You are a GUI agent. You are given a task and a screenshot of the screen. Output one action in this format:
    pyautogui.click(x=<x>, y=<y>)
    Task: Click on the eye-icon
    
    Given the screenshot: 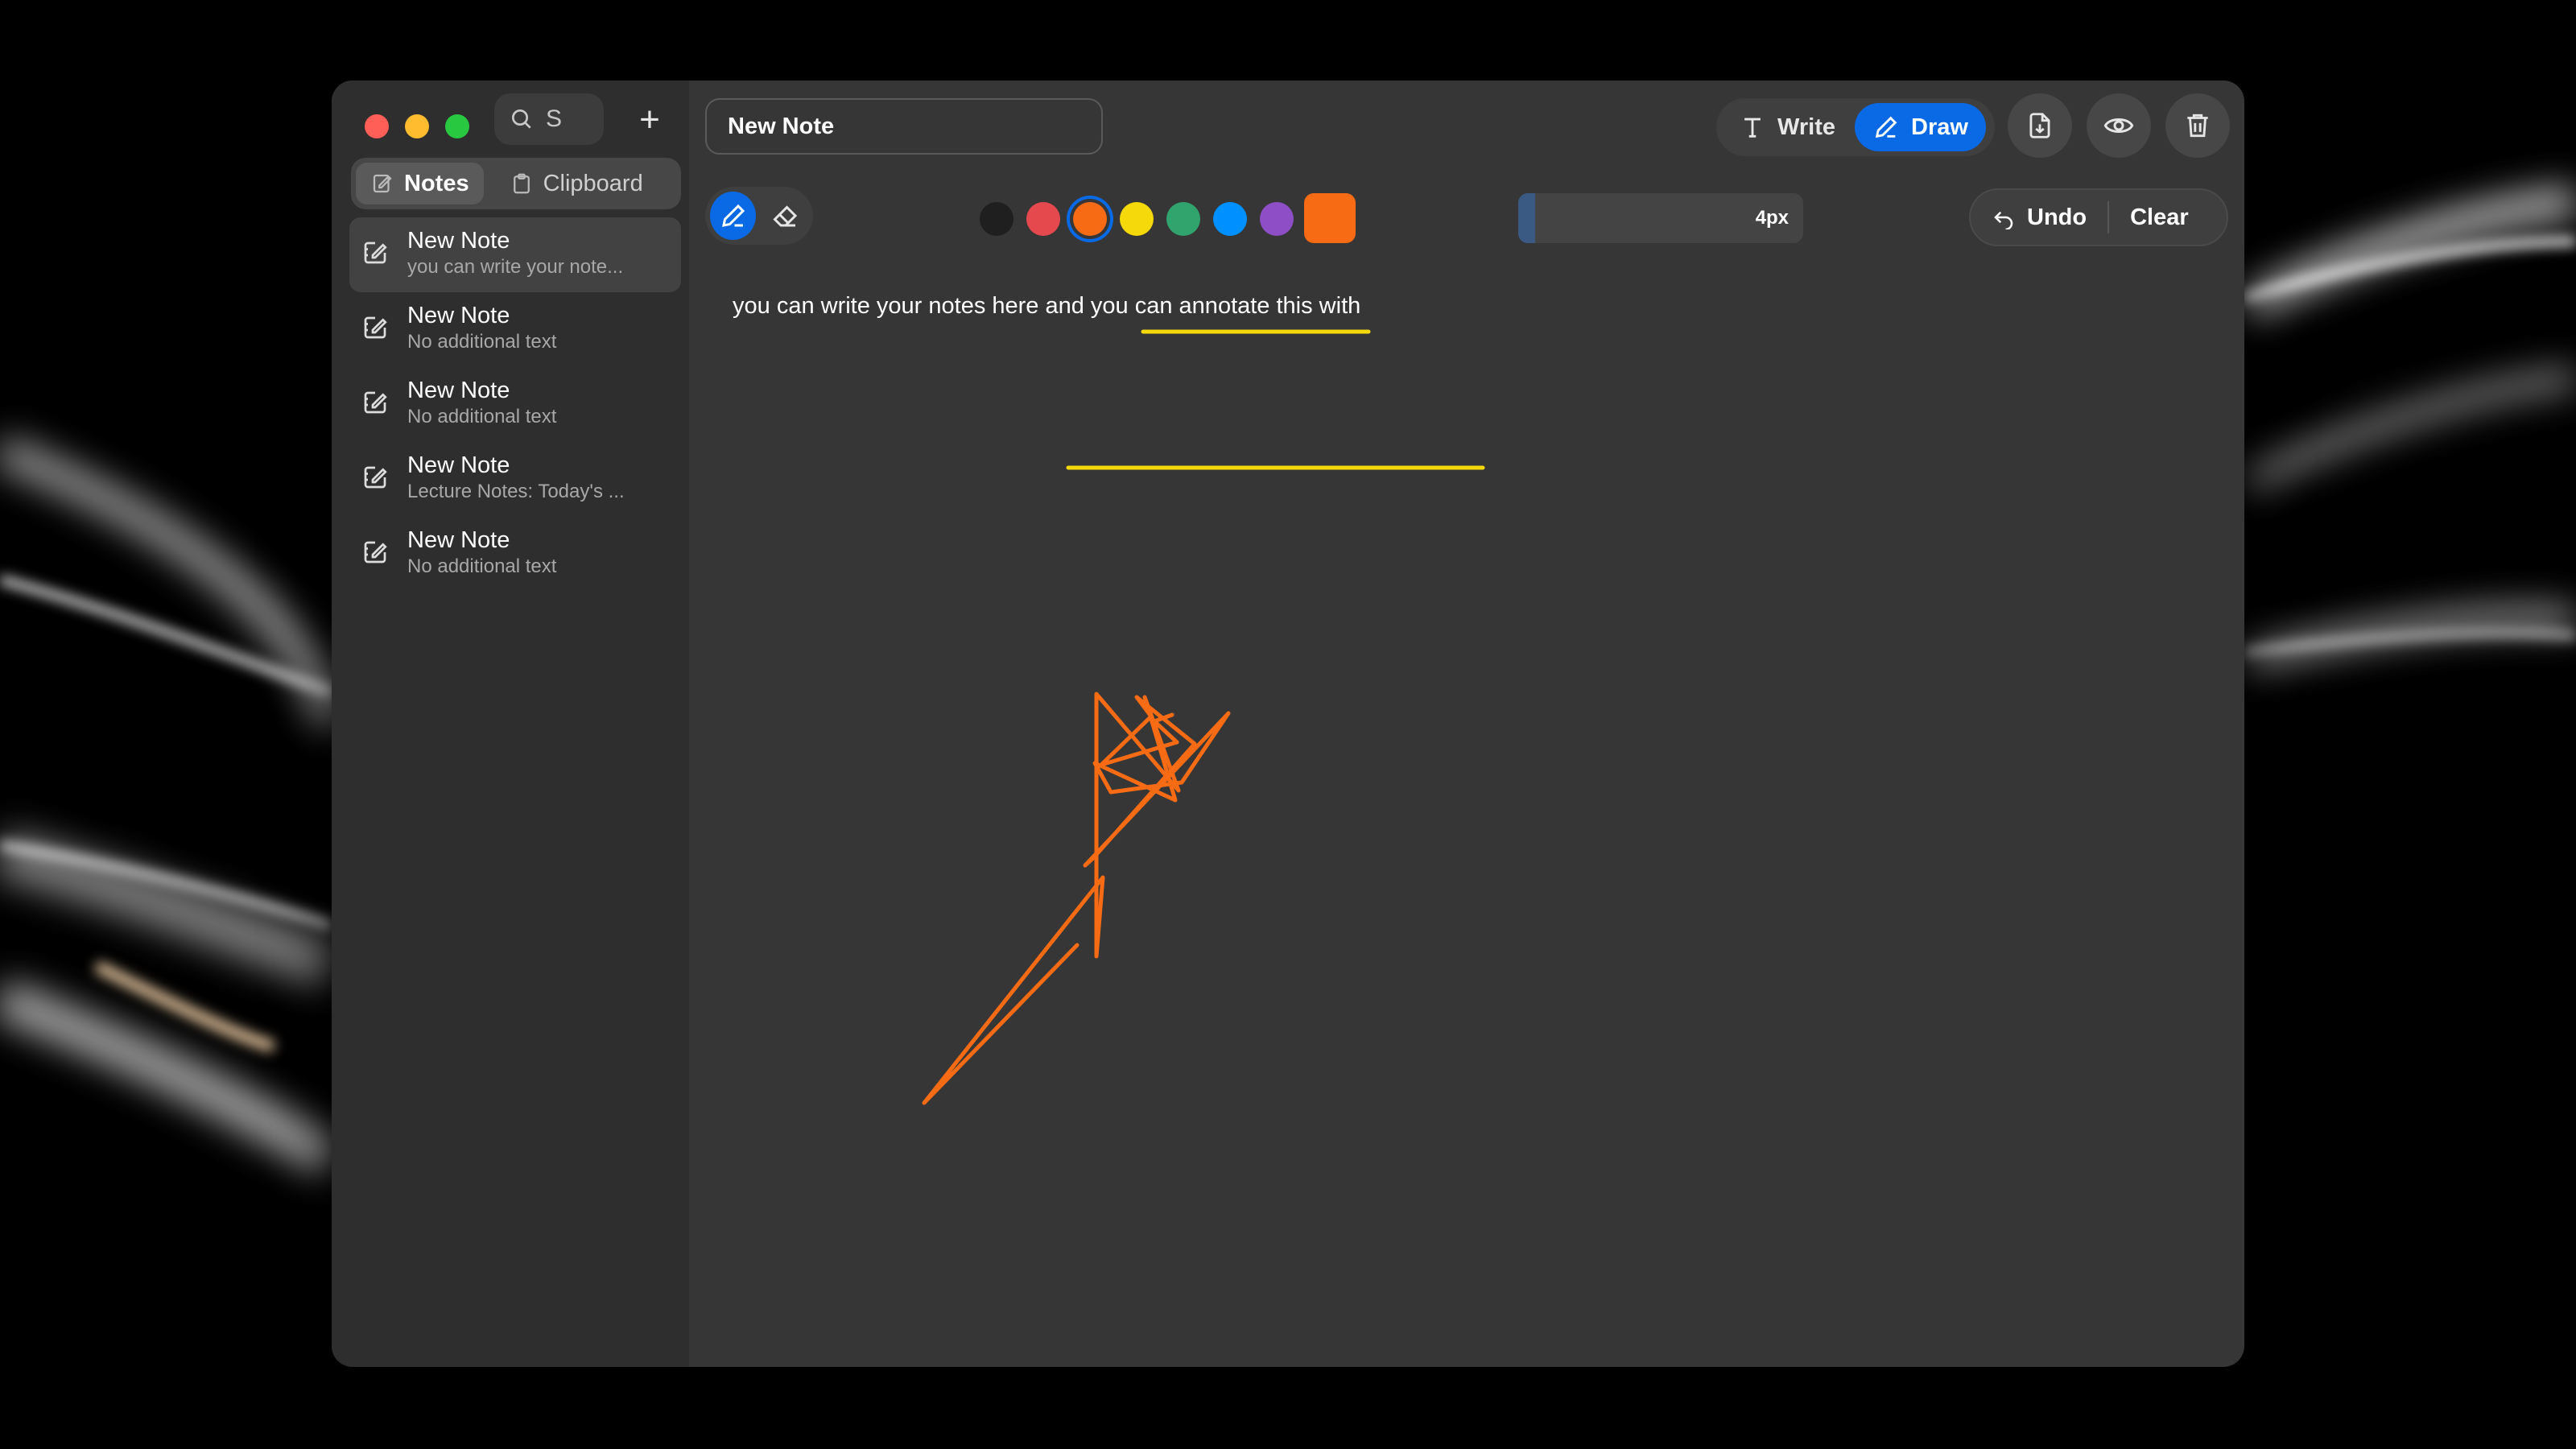 What is the action you would take?
    pyautogui.click(x=2118, y=126)
    